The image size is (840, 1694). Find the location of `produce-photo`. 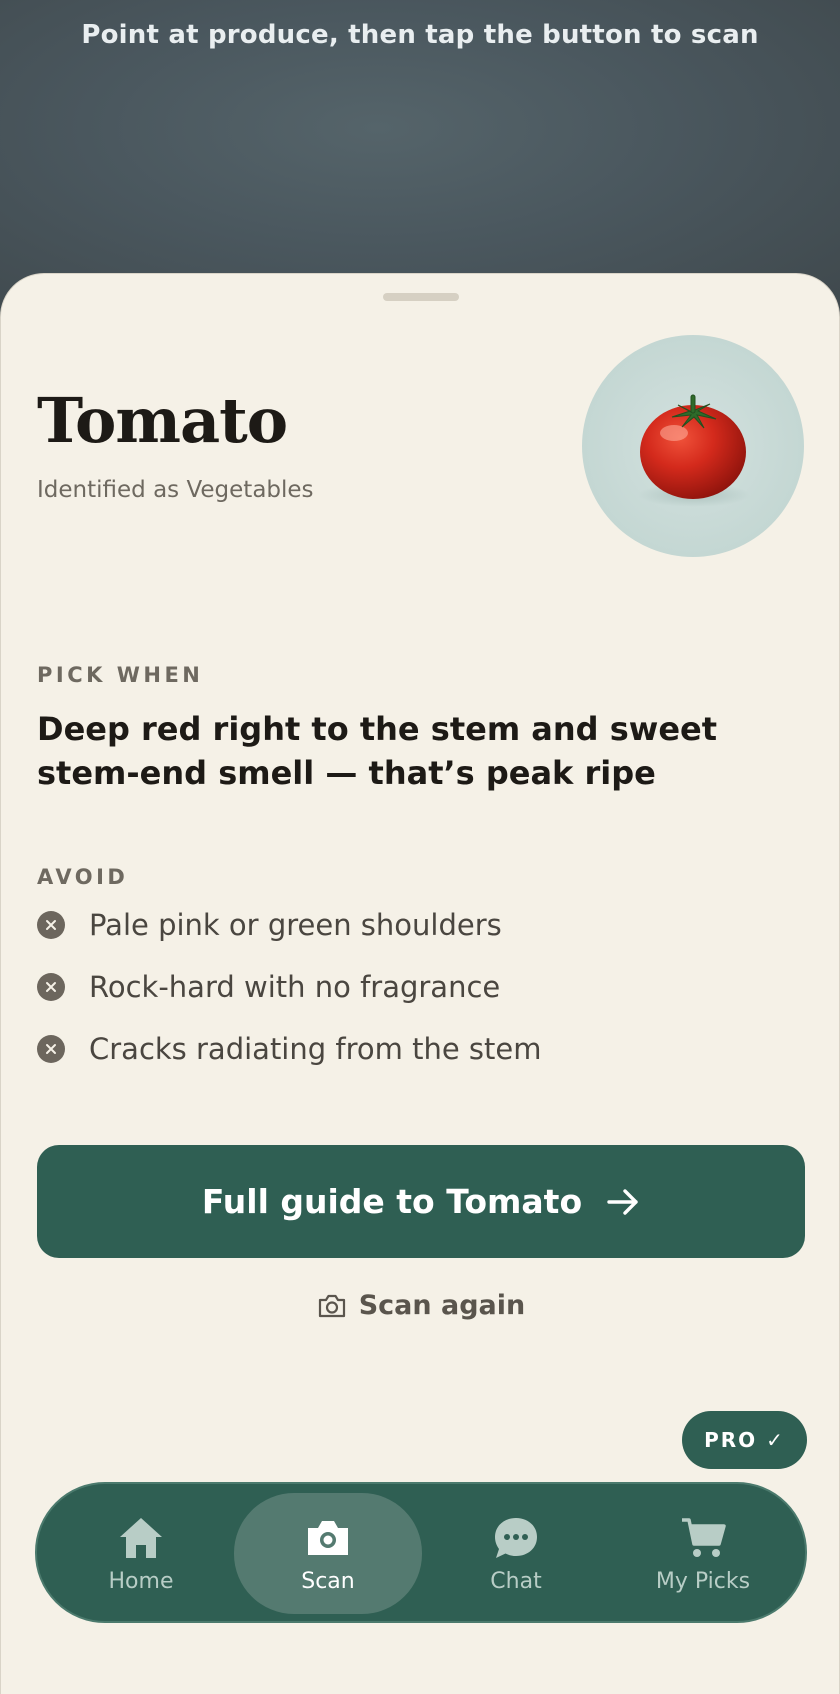

produce-photo is located at coordinates (693, 446).